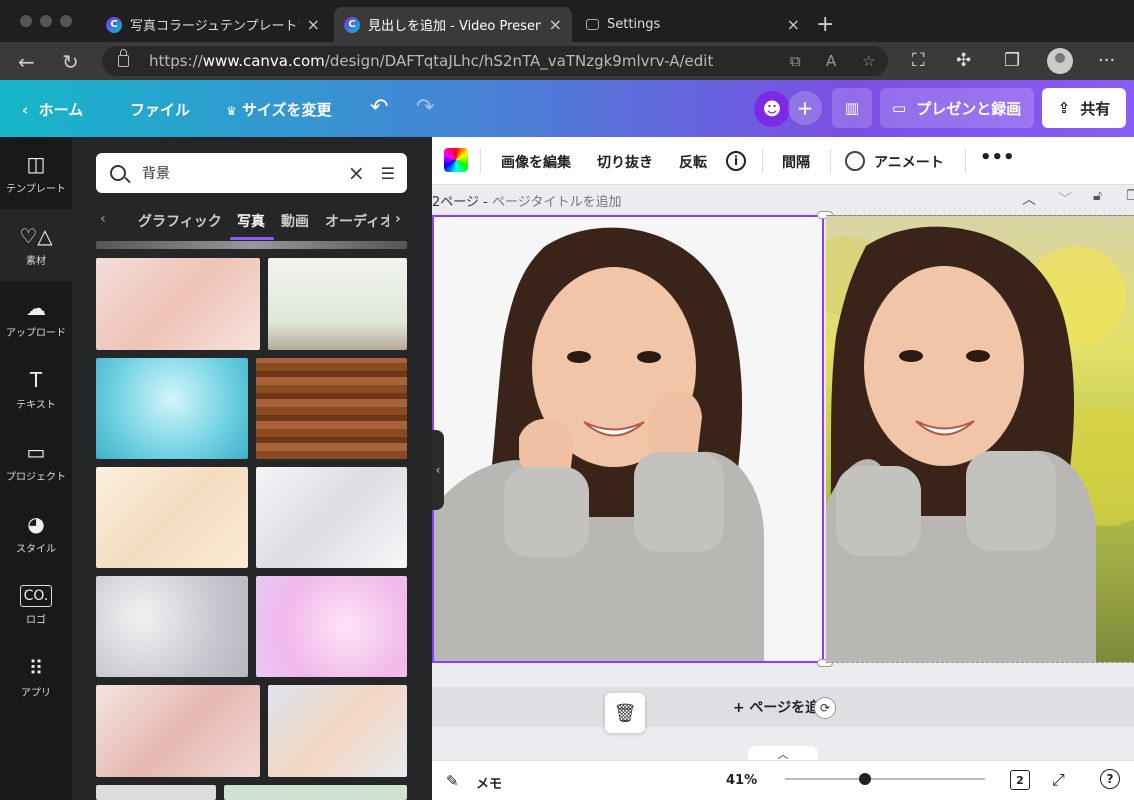 The width and height of the screenshot is (1134, 800). I want to click on logo-icon: CO., so click(36, 595).